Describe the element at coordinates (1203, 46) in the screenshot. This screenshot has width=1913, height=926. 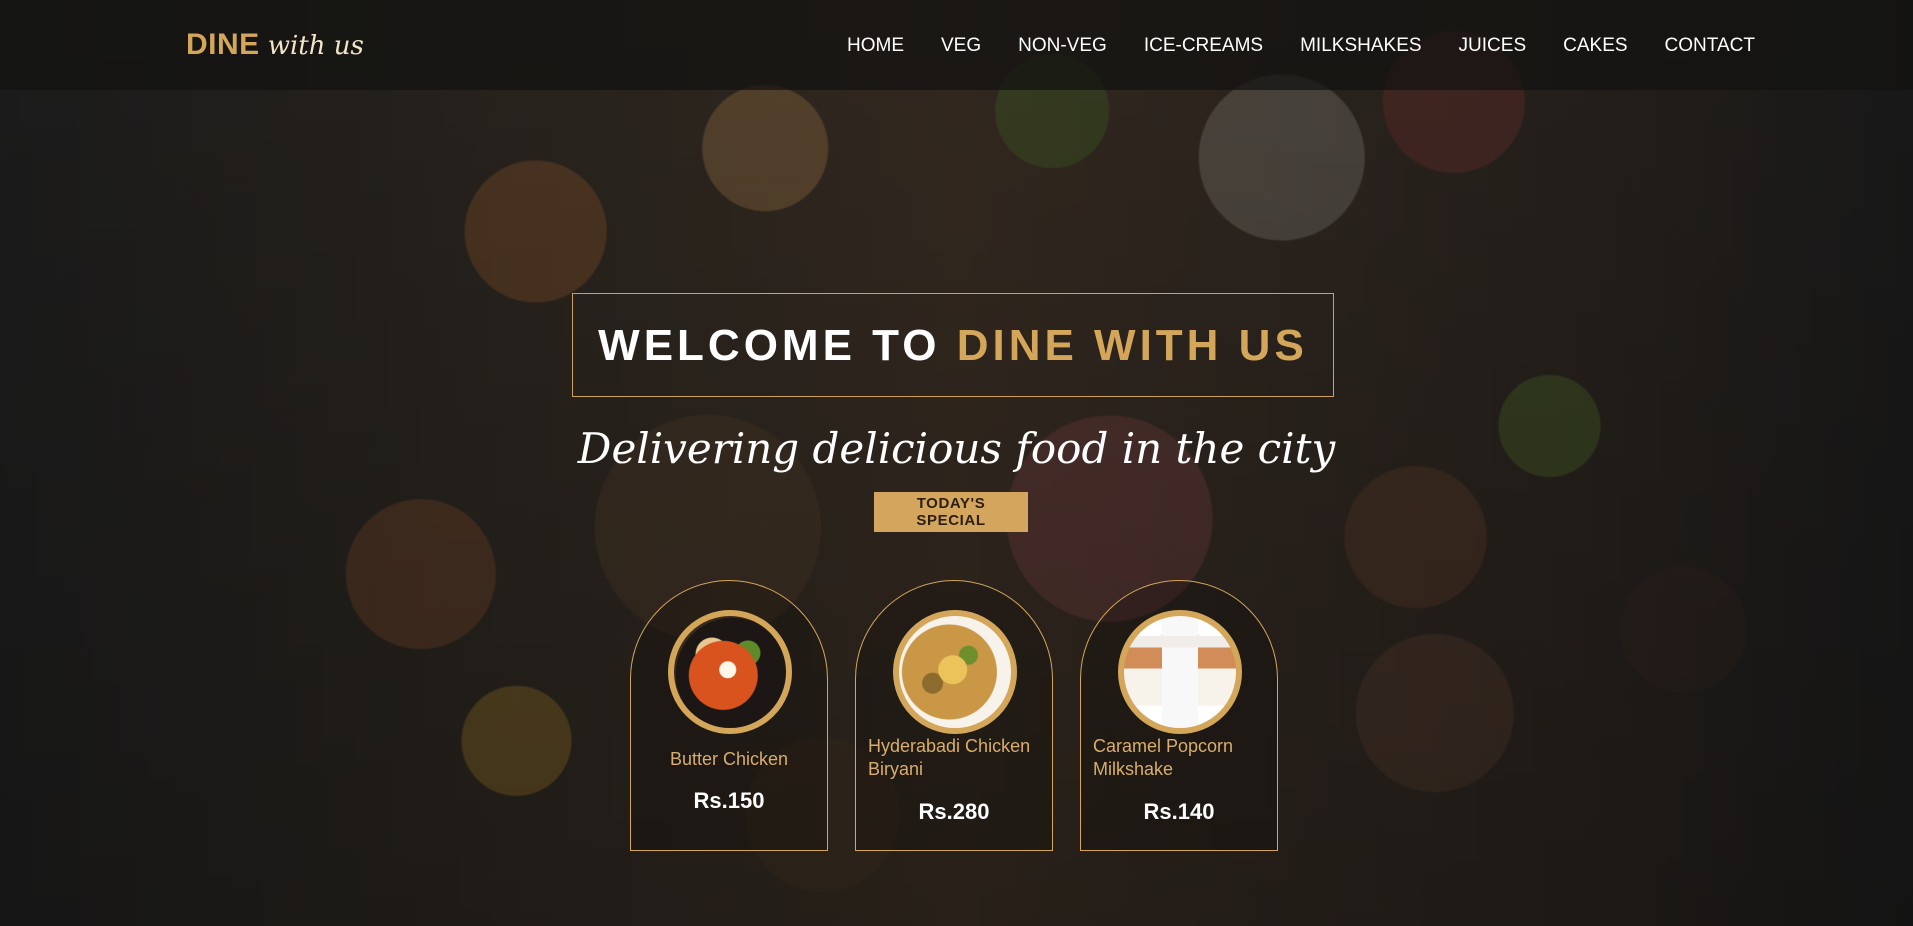
I see `nav-ice-creams: ICE-CREAMS` at that location.